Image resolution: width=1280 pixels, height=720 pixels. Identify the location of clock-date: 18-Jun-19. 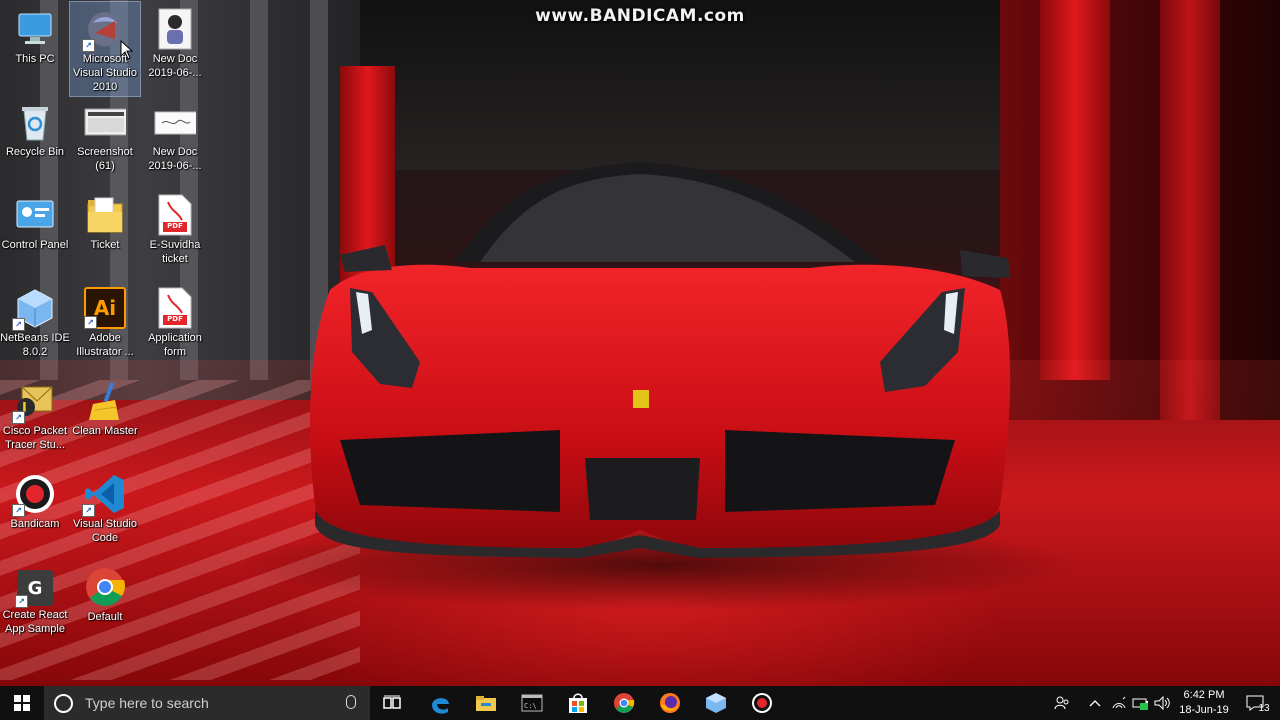
(1204, 710).